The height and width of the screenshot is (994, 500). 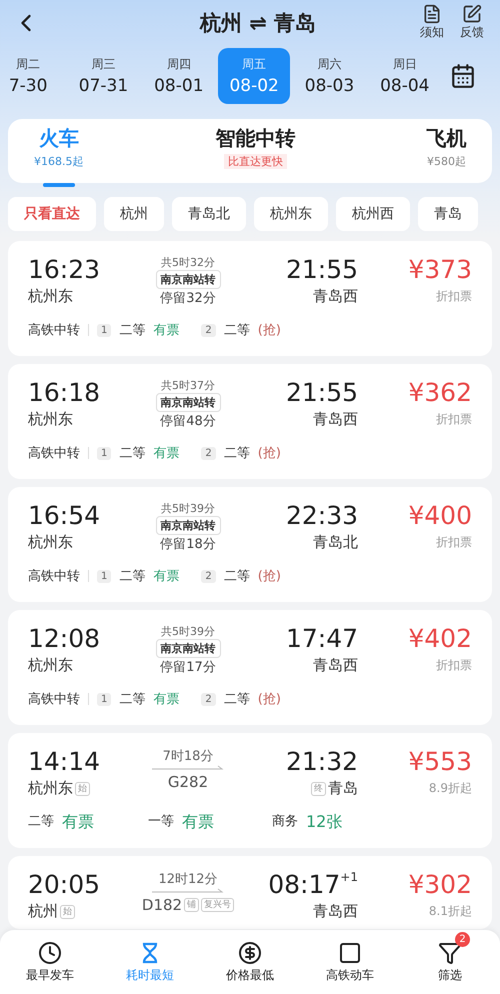 I want to click on price: ¥373, so click(x=440, y=269).